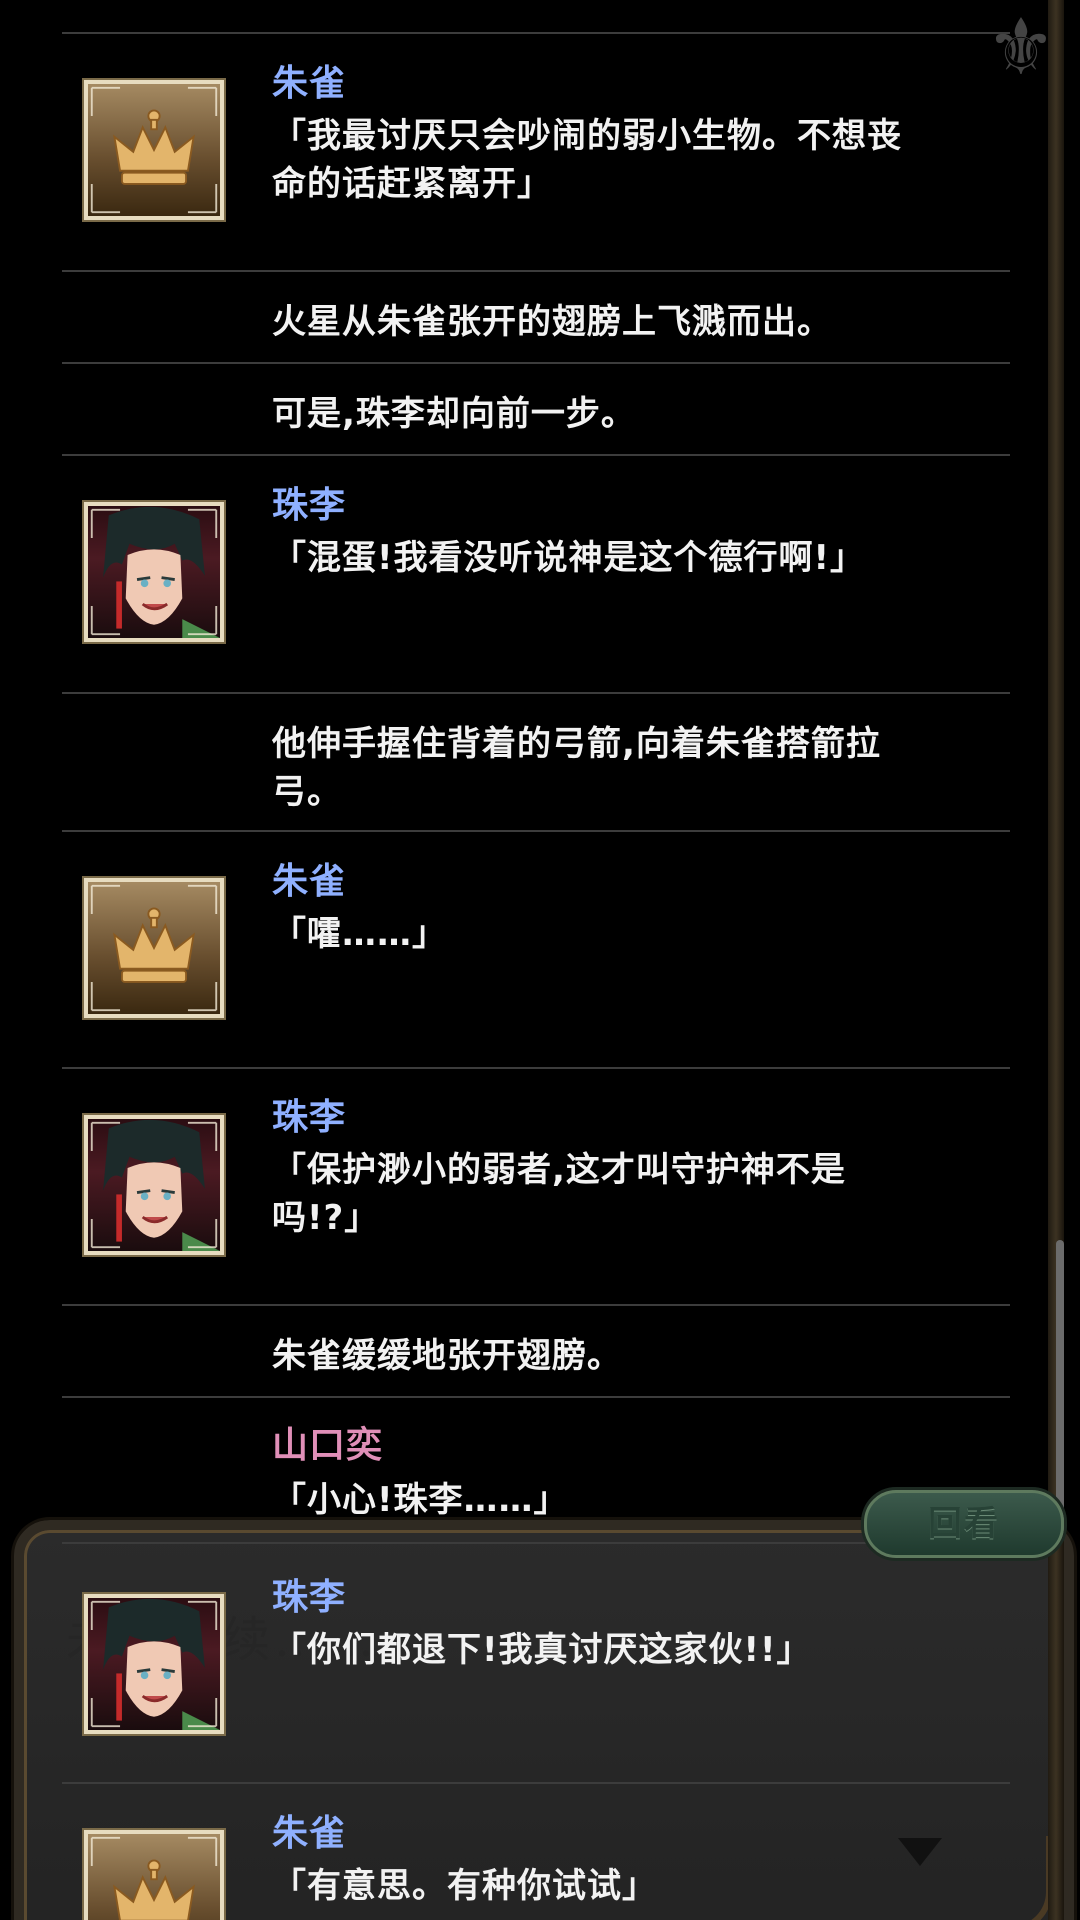 The width and height of the screenshot is (1080, 1920). What do you see at coordinates (359, 934) in the screenshot?
I see `log-line: 「嚯……」` at bounding box center [359, 934].